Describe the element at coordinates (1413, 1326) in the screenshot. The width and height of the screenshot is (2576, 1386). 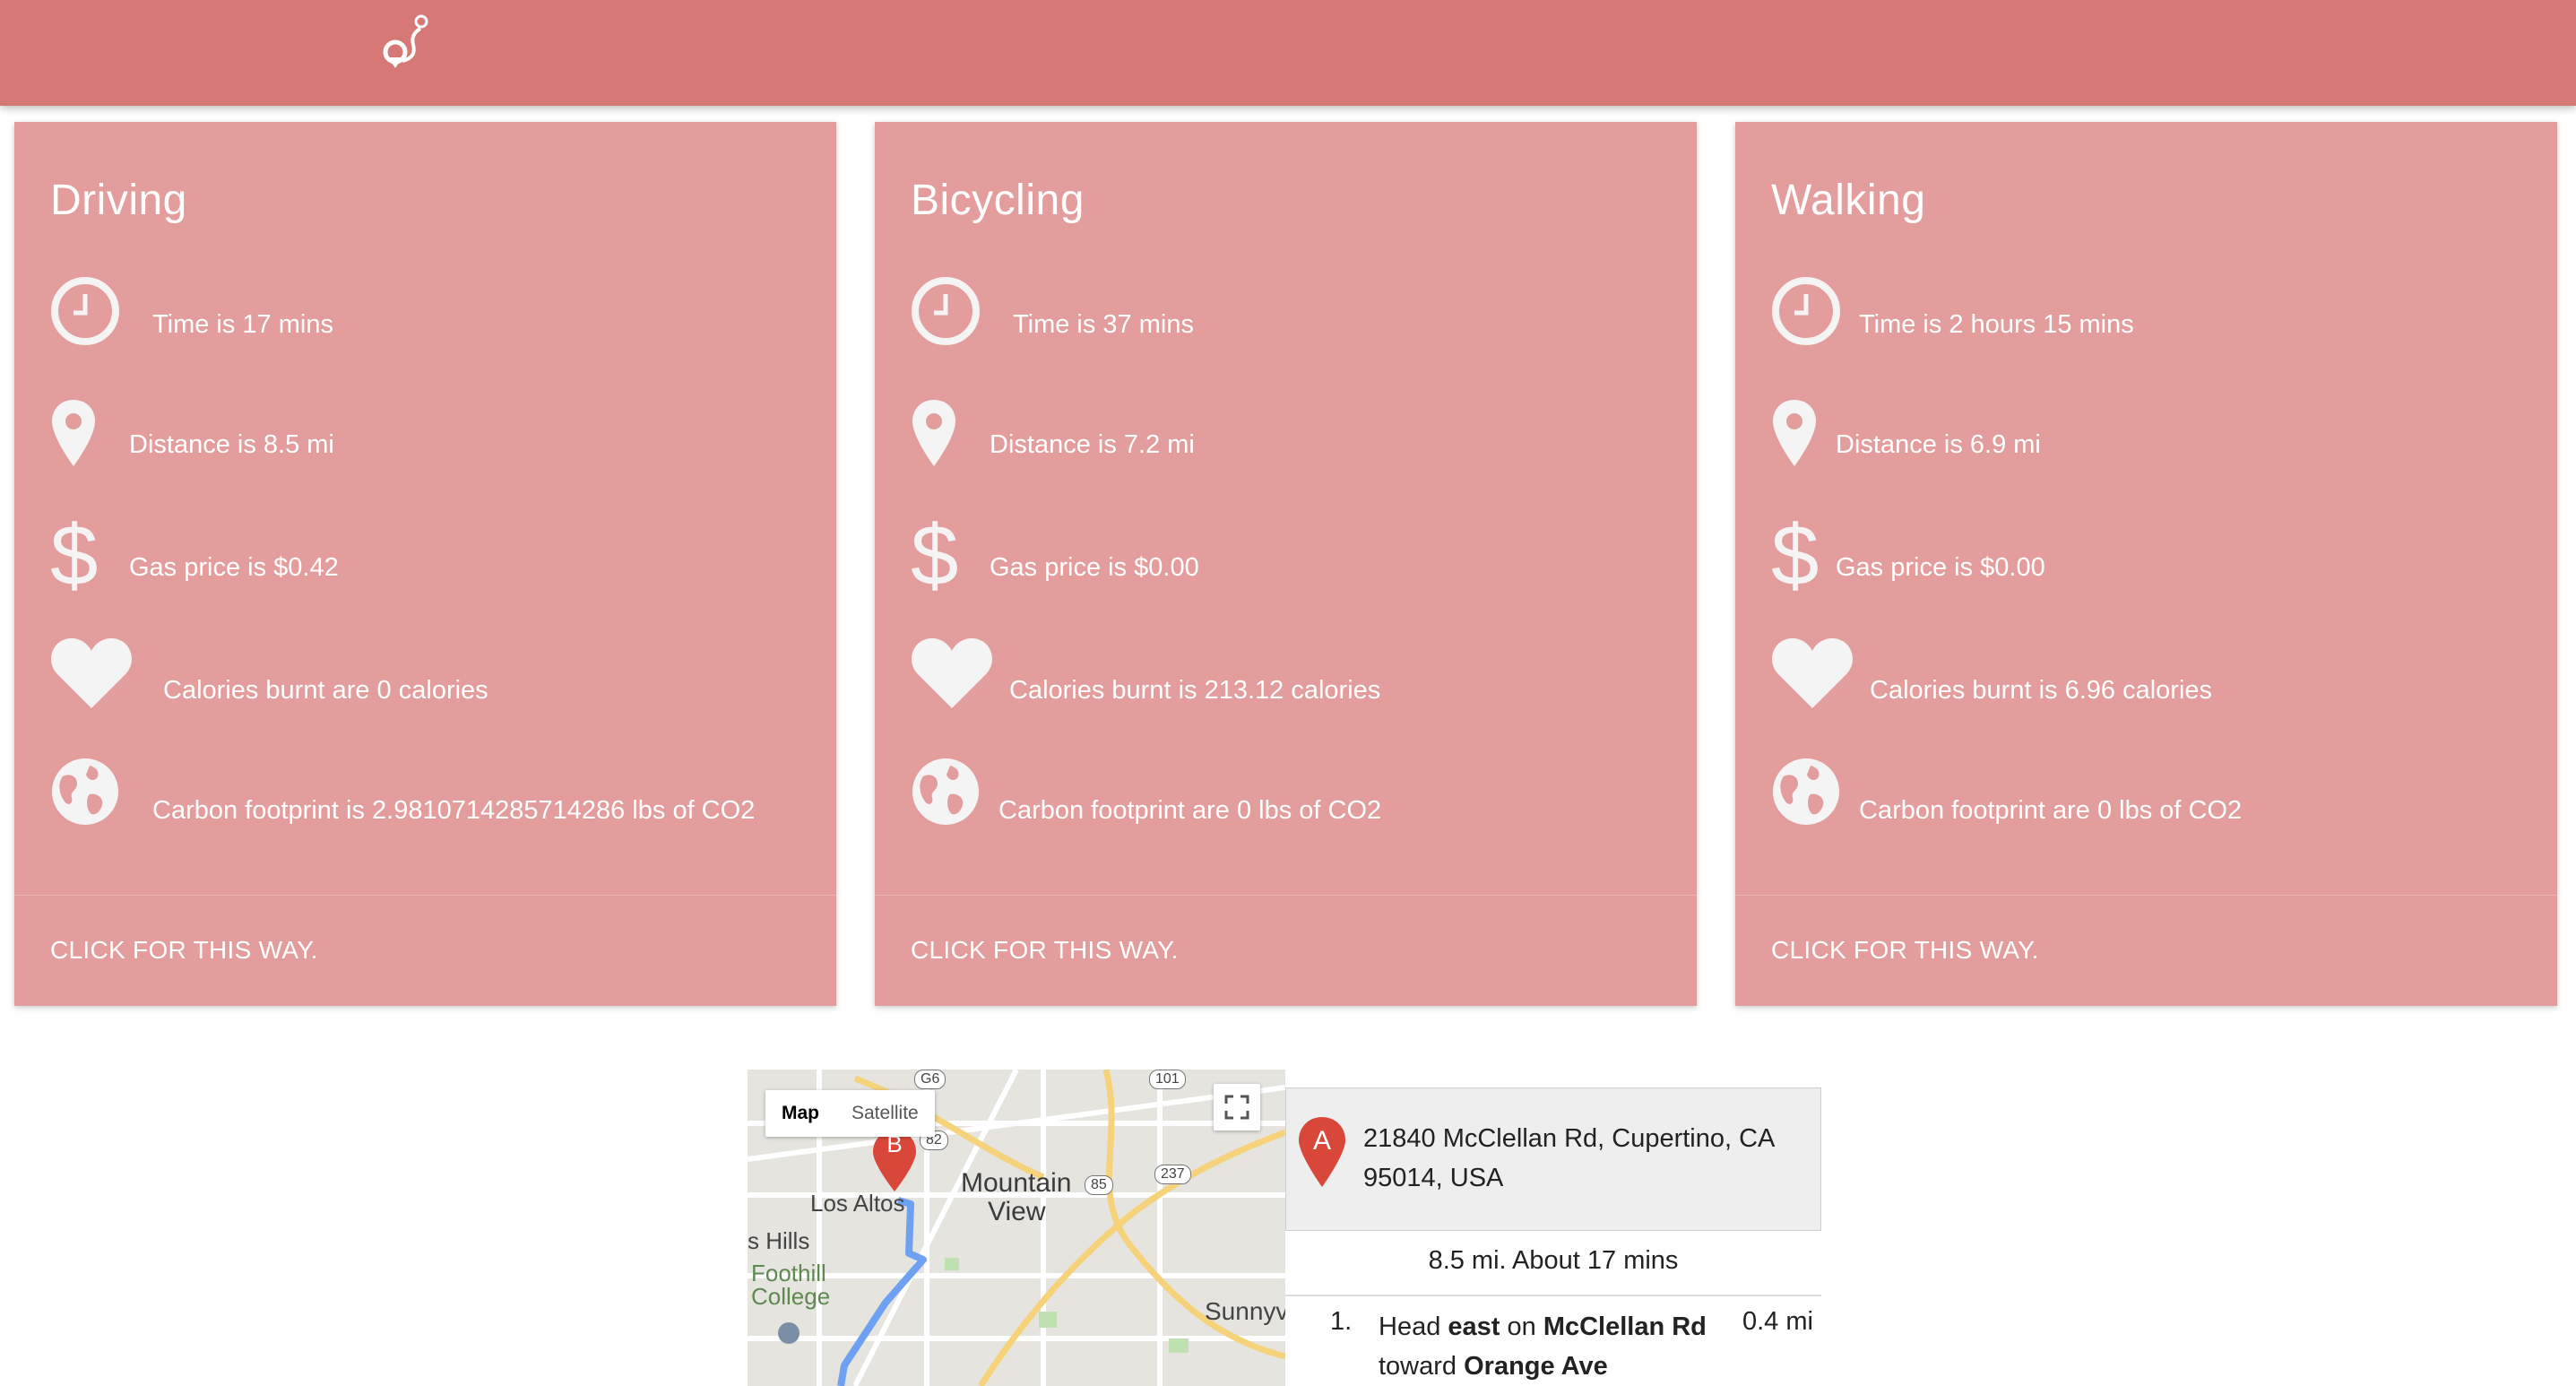
I see `step-pre: Head` at that location.